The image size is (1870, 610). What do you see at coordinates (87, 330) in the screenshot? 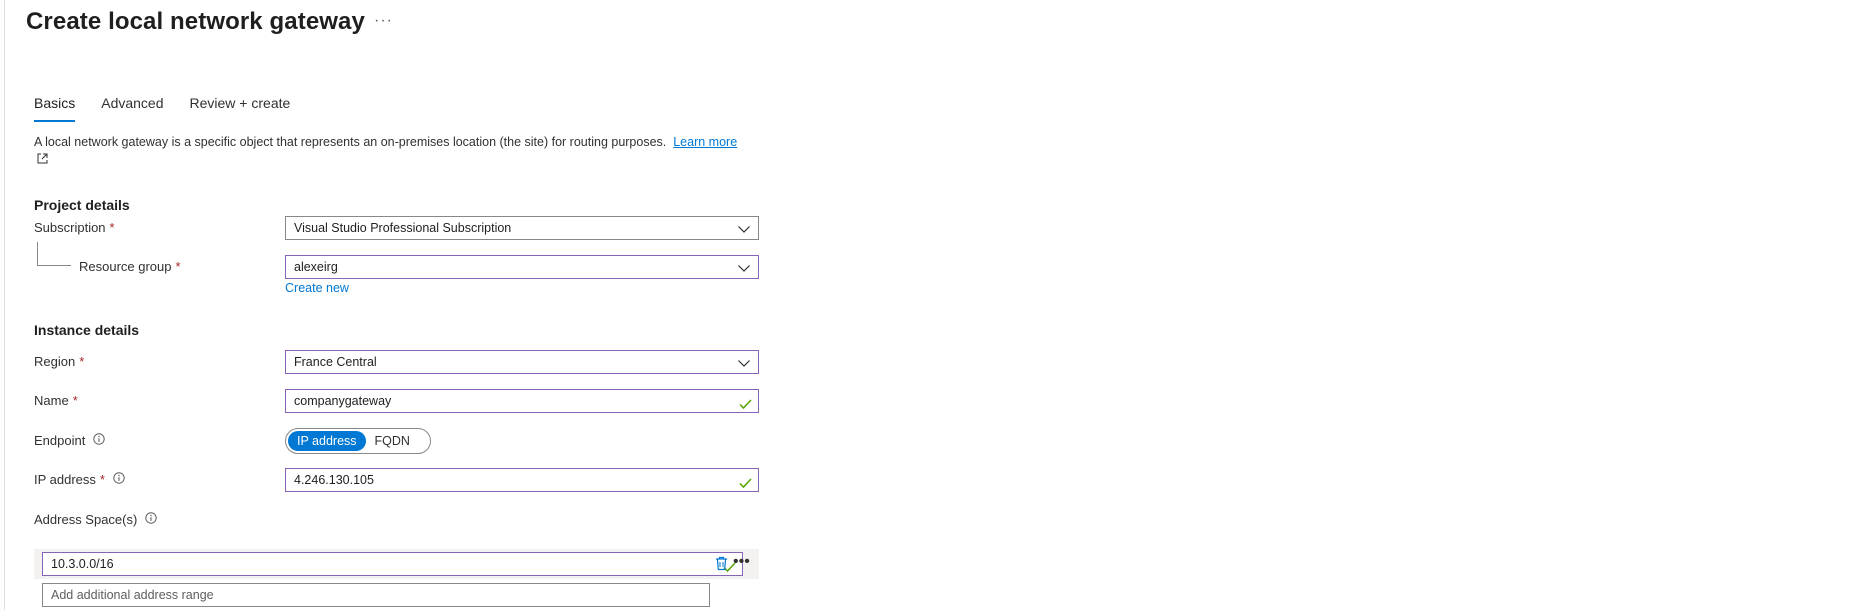
I see `instance-details-heading: Instance details` at bounding box center [87, 330].